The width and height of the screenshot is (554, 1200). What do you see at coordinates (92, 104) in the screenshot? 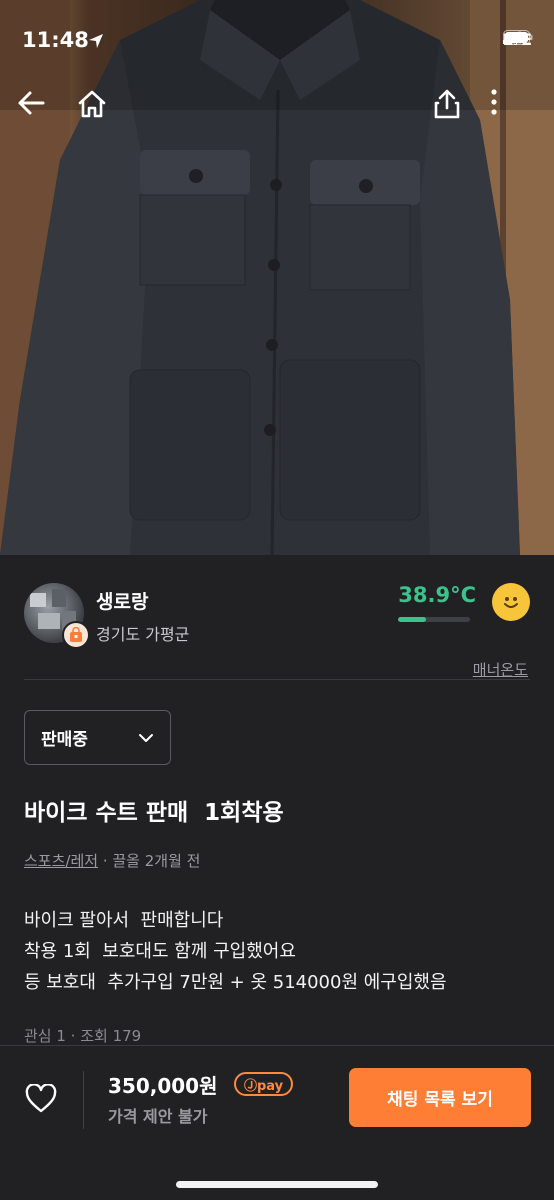
I see `home-icon` at bounding box center [92, 104].